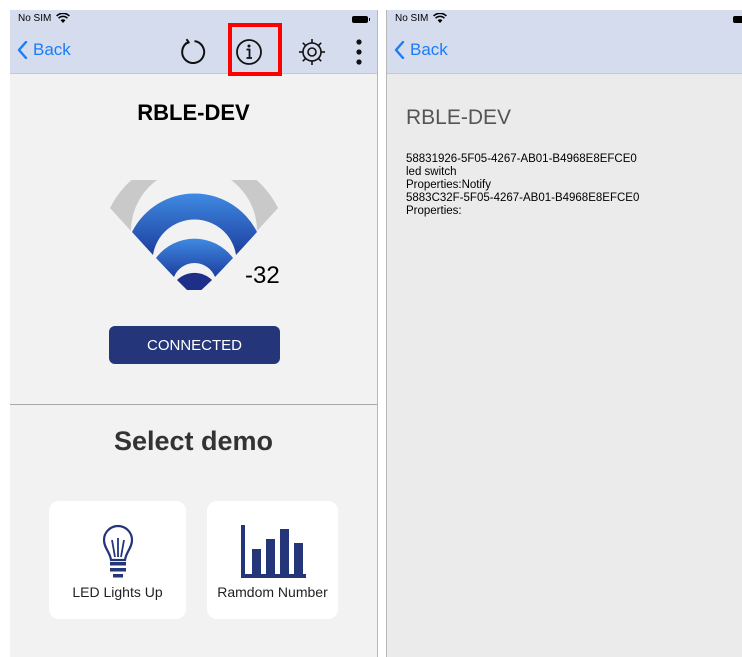 The image size is (742, 657). What do you see at coordinates (523, 198) in the screenshot?
I see `characteristic-uuid: 5883C32F-5F05-4267-AB01-B4968E8EFCE0` at bounding box center [523, 198].